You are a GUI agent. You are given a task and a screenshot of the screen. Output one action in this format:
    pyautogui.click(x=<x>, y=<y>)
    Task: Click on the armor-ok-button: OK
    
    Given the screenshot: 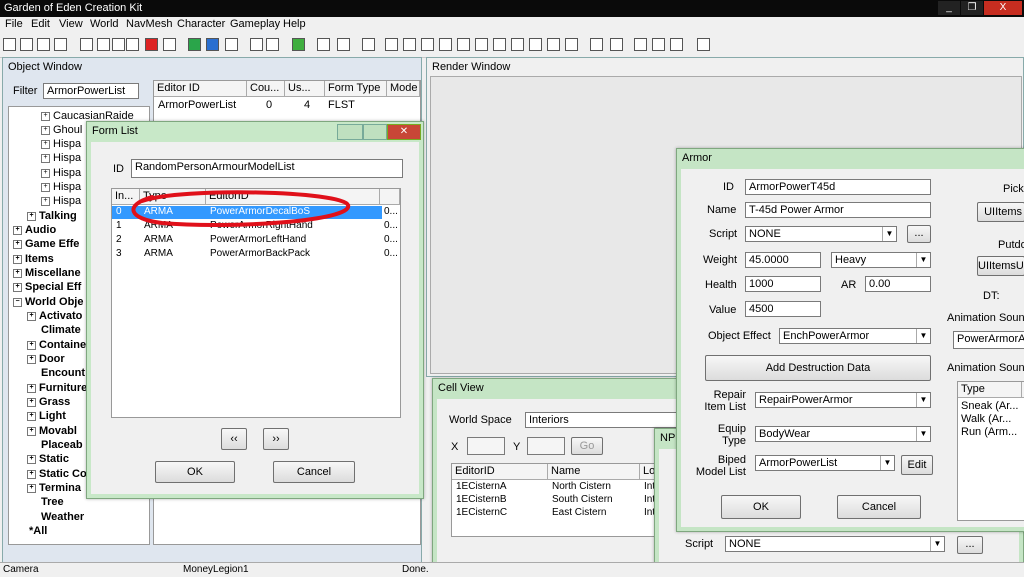 What is the action you would take?
    pyautogui.click(x=761, y=507)
    